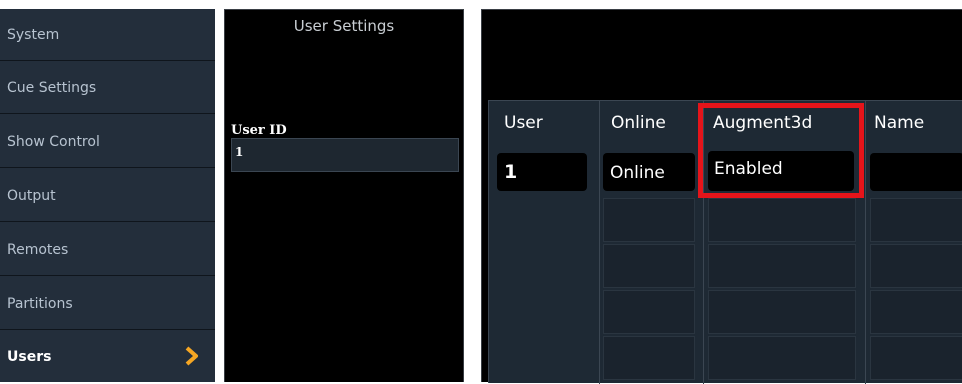  What do you see at coordinates (345, 155) in the screenshot?
I see `user-id-field: 1` at bounding box center [345, 155].